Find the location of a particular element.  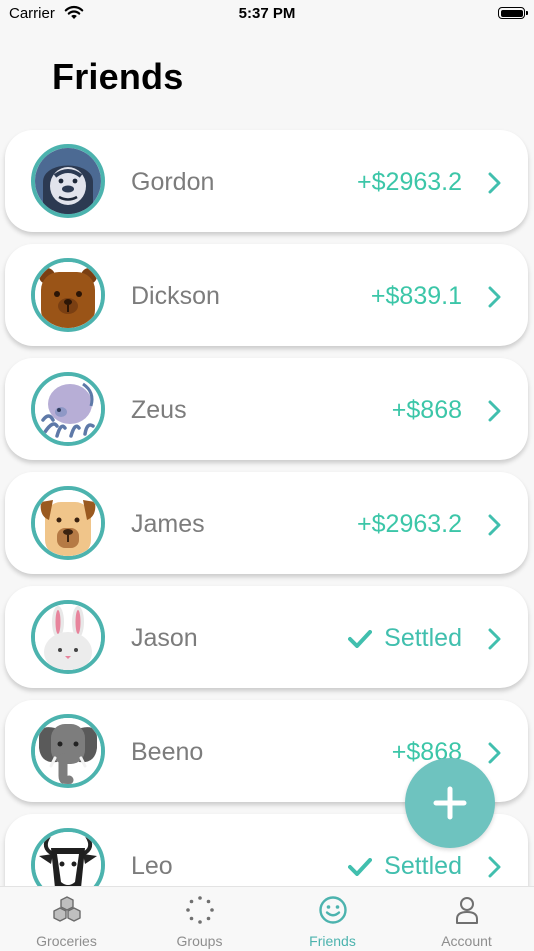

friend-row-jason: Jason Settled is located at coordinates (266, 637).